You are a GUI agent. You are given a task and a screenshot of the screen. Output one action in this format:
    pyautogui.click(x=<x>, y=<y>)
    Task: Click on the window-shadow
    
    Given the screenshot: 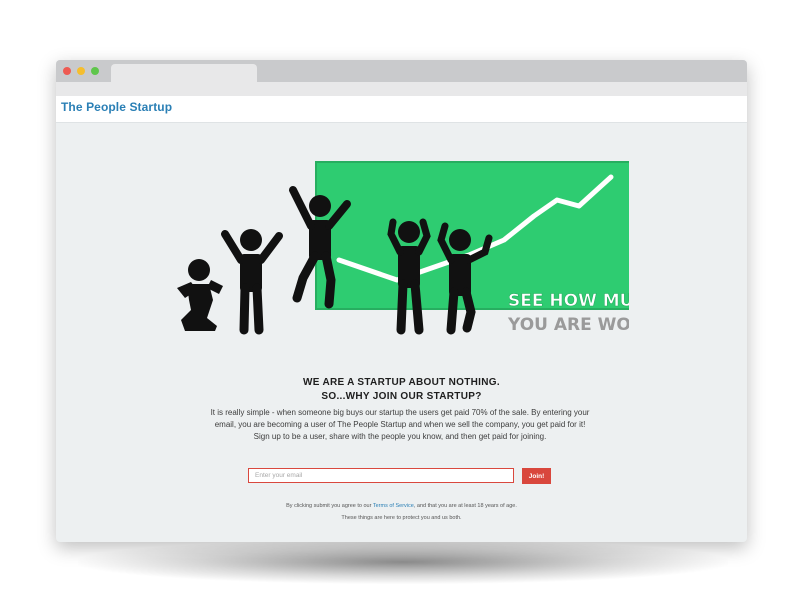 What is the action you would take?
    pyautogui.click(x=403, y=562)
    